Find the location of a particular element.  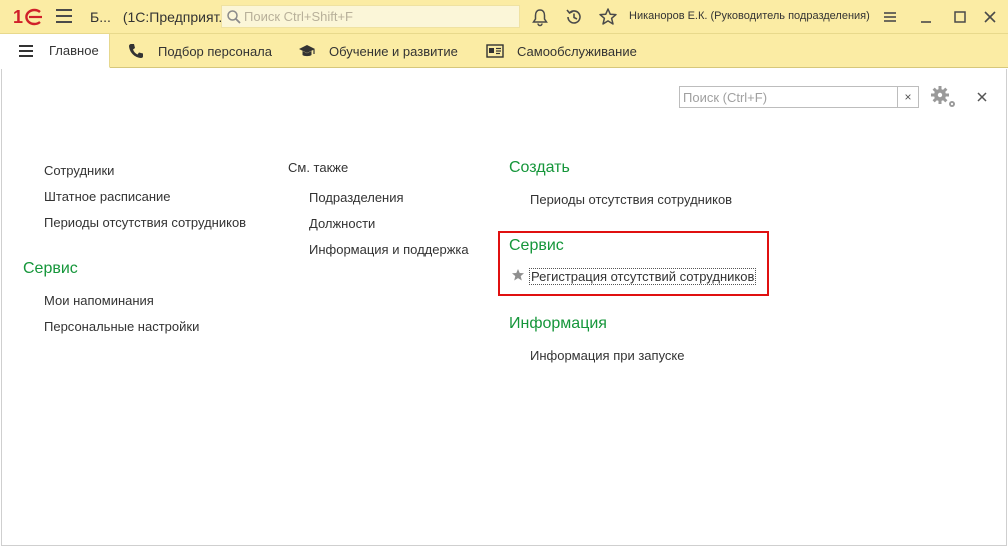

maximize-icon is located at coordinates (960, 17).